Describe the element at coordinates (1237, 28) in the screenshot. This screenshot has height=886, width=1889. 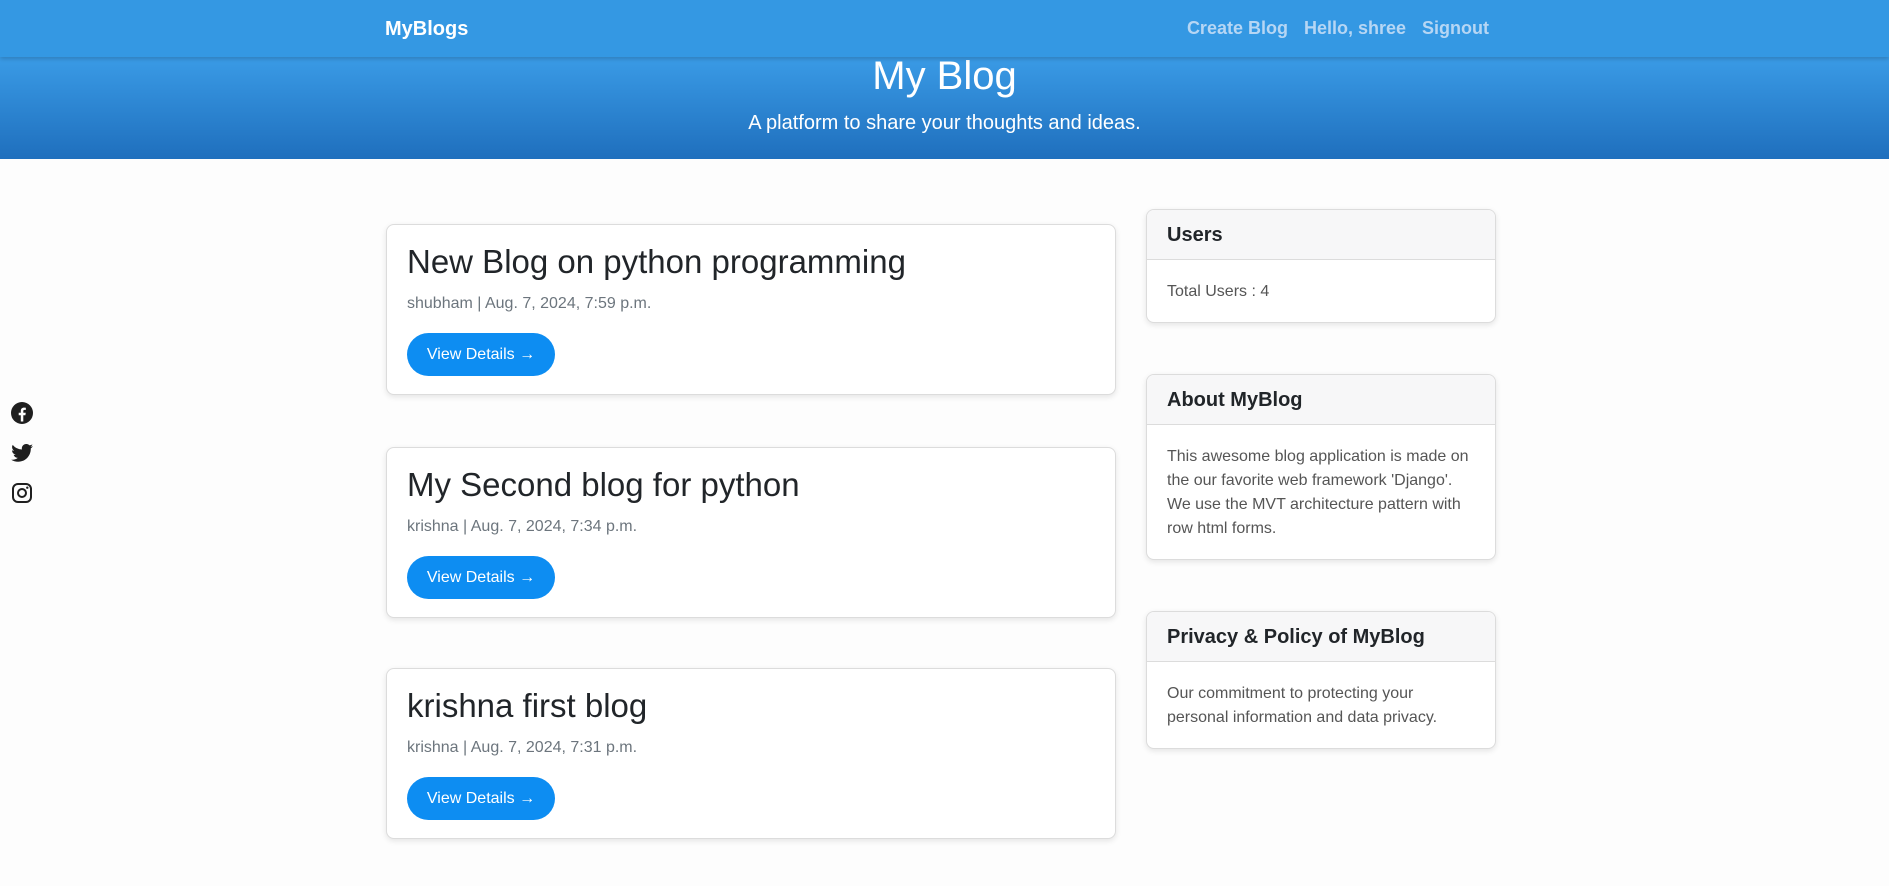
I see `create-blog-link: Create Blog` at that location.